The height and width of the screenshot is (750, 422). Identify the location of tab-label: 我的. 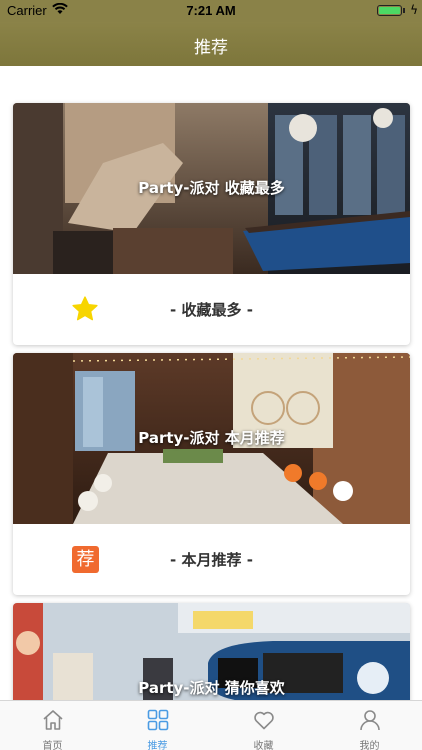
(369, 745).